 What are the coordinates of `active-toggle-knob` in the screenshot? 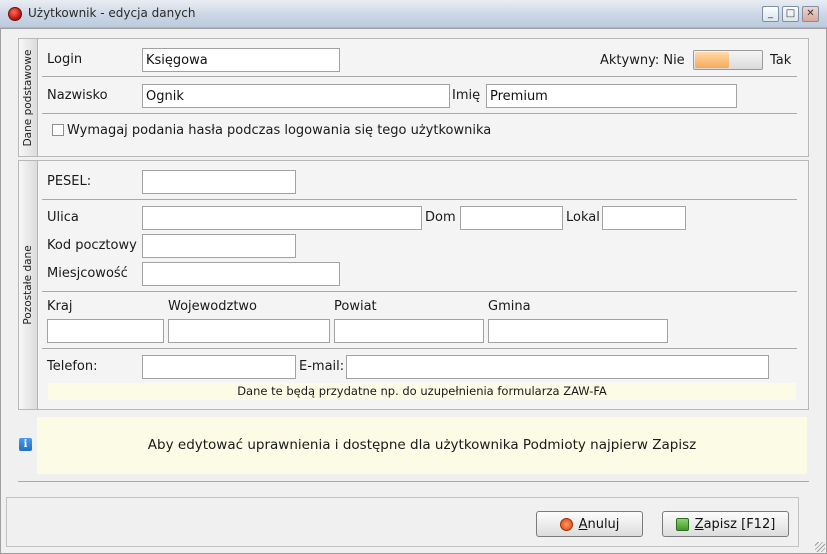 It's located at (712, 60).